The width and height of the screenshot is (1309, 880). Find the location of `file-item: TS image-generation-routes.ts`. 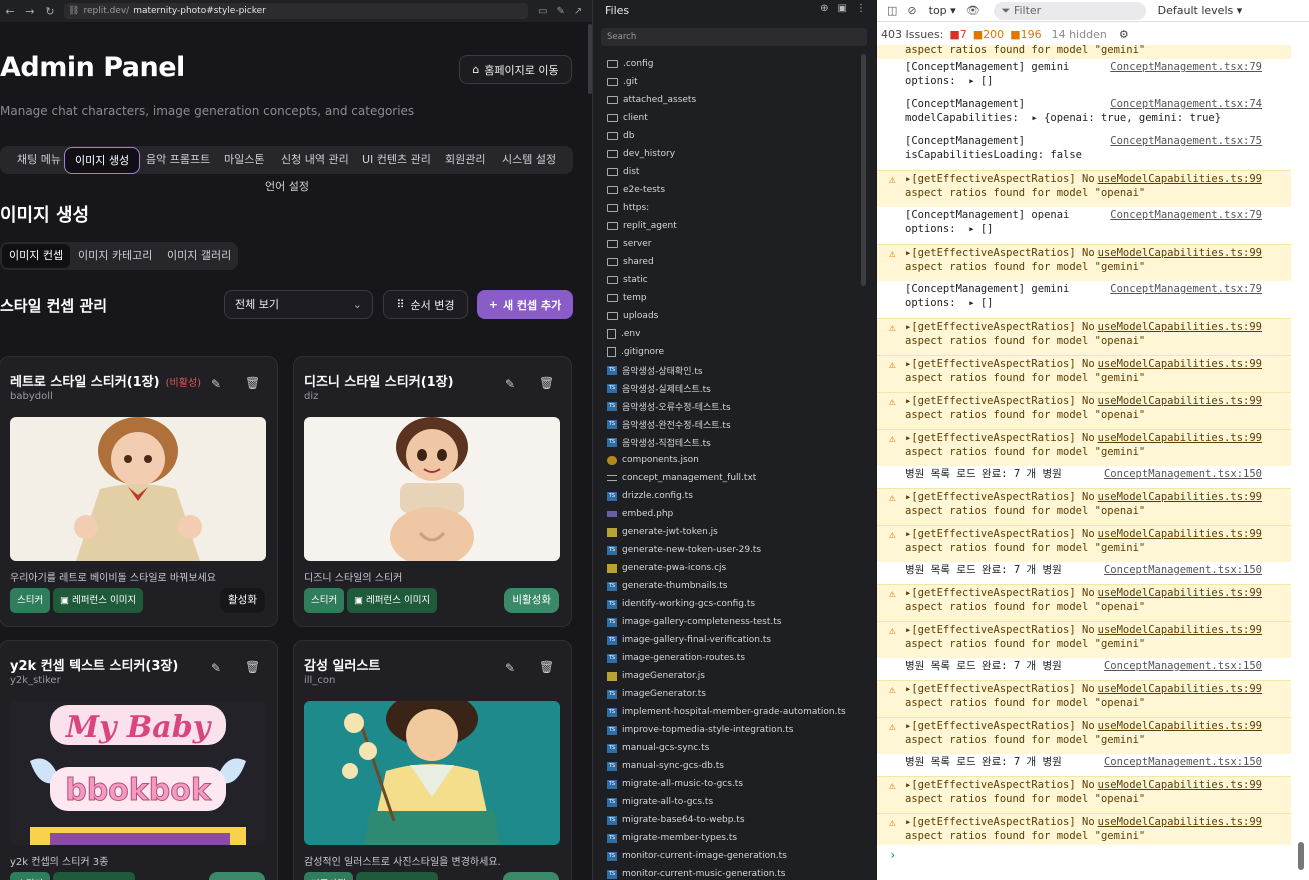

file-item: TS image-generation-routes.ts is located at coordinates (728, 658).